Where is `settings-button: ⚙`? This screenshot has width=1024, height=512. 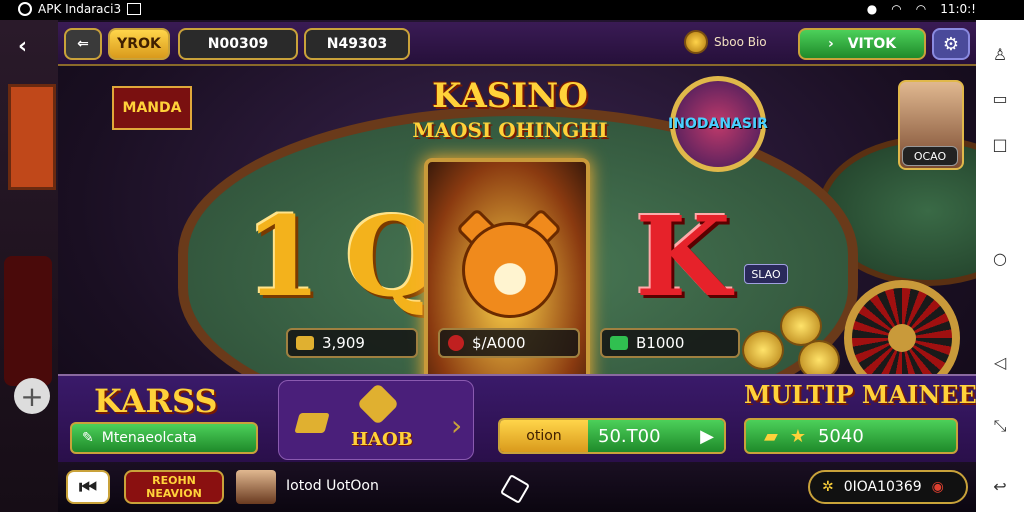
settings-button: ⚙ is located at coordinates (951, 44).